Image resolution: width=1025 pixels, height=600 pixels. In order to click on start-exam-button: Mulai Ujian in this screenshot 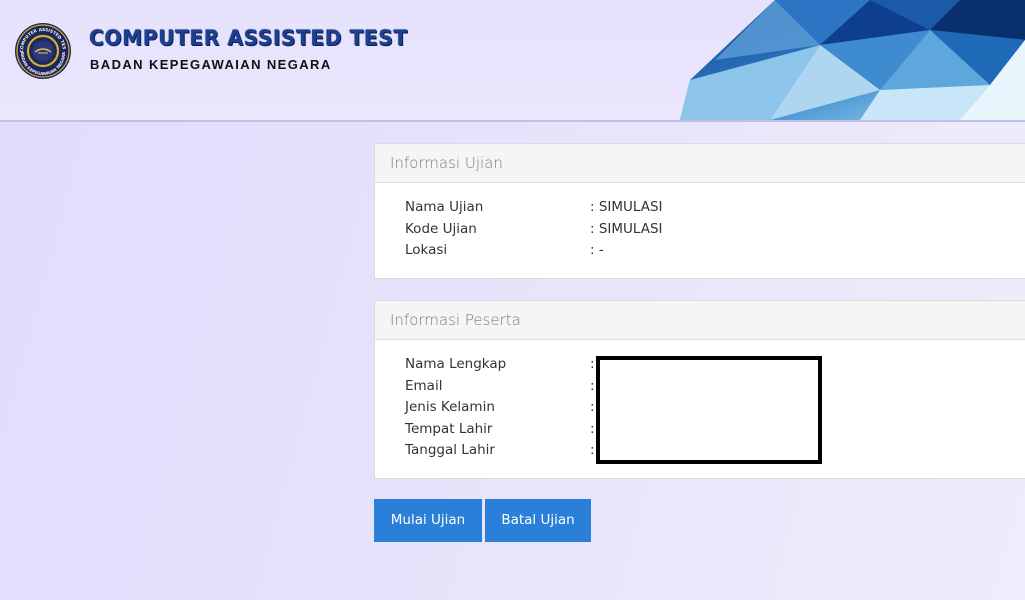, I will do `click(428, 520)`.